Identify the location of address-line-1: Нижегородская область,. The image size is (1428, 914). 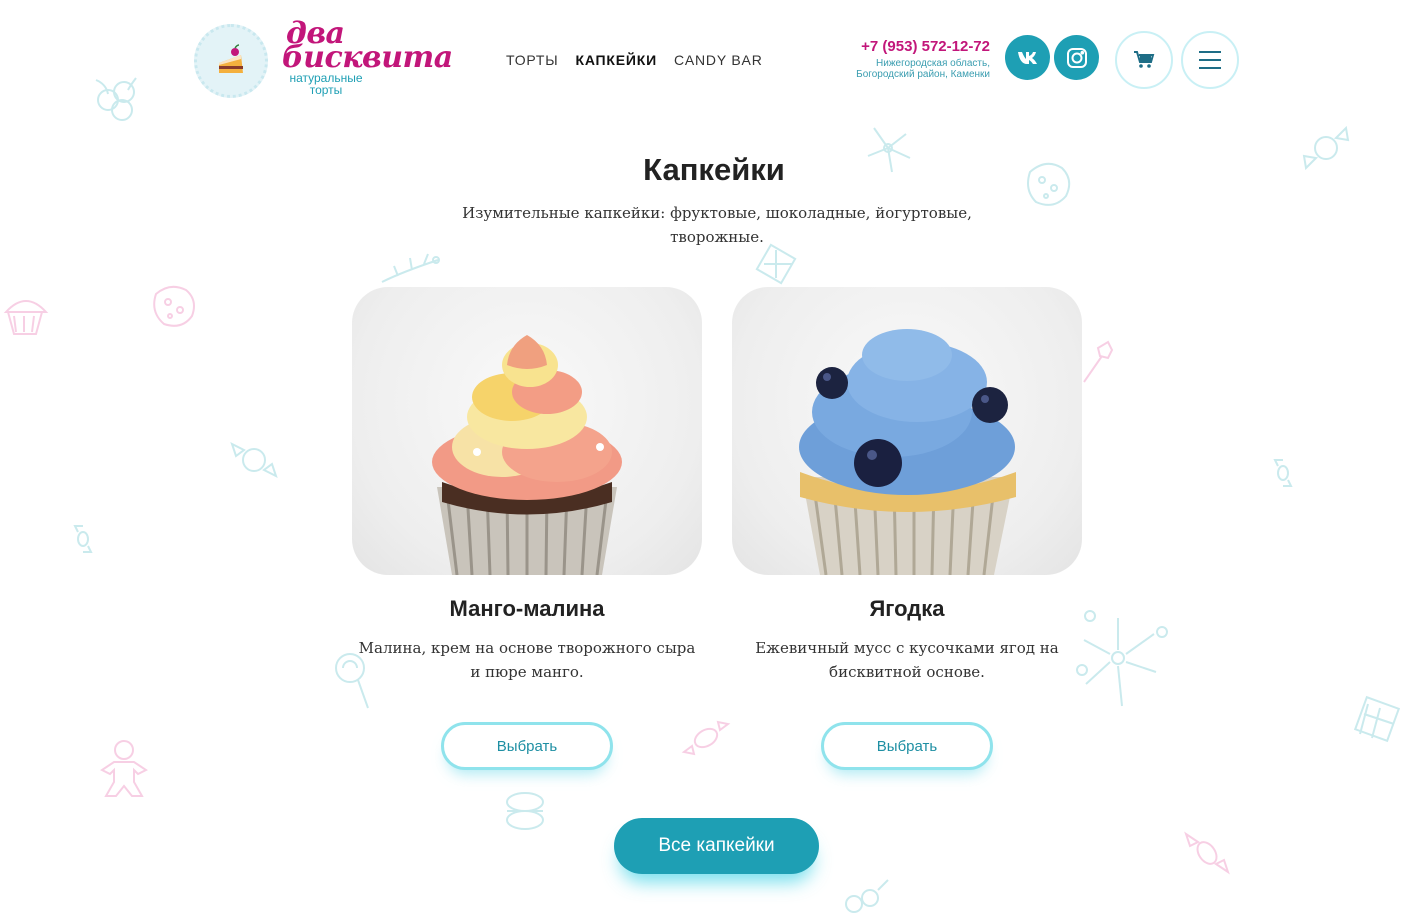
(933, 63).